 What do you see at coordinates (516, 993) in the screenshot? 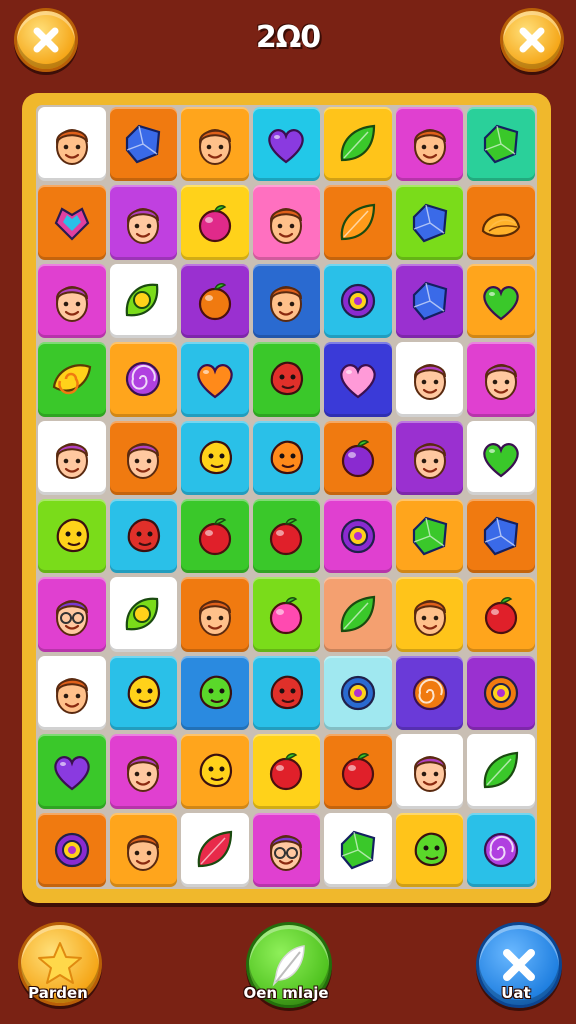
I see `right-close-label: Uat` at bounding box center [516, 993].